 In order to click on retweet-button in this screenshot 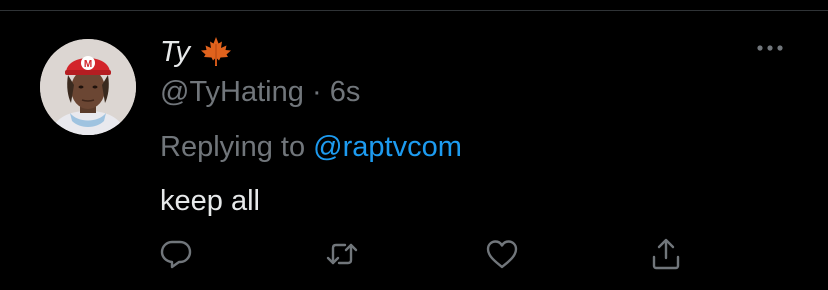, I will do `click(342, 254)`.